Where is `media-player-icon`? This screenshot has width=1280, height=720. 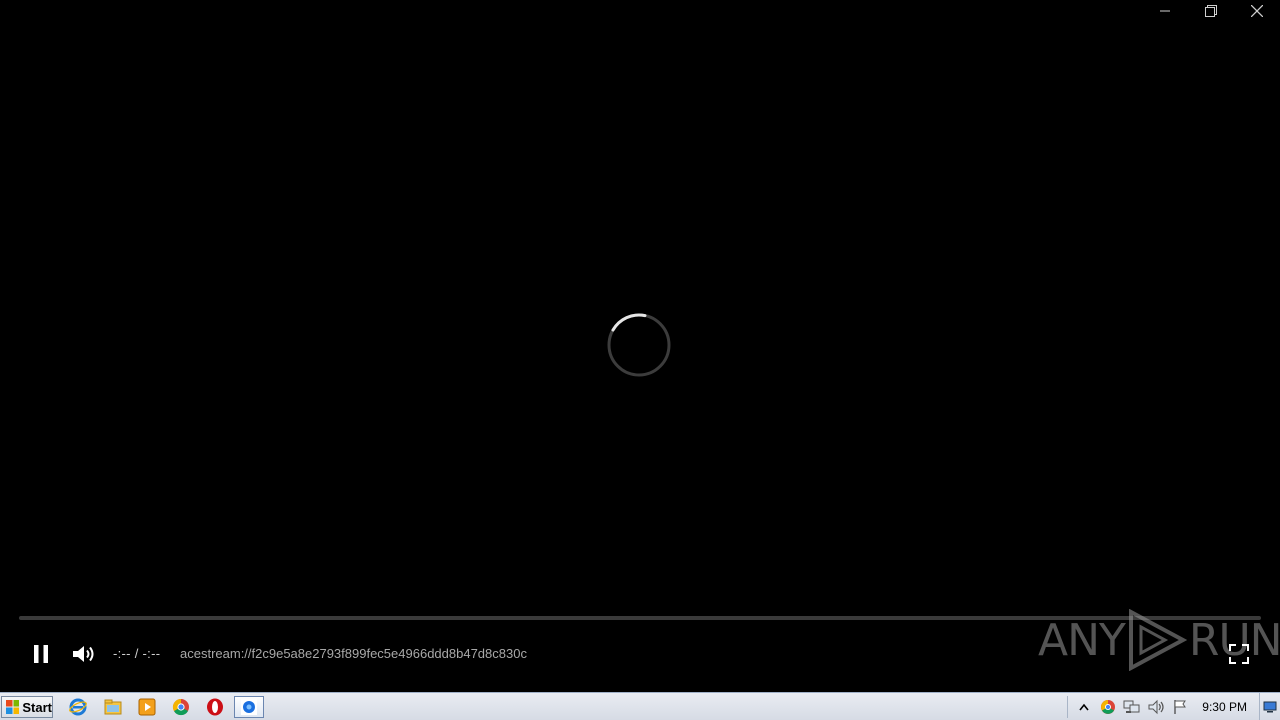
media-player-icon is located at coordinates (147, 707).